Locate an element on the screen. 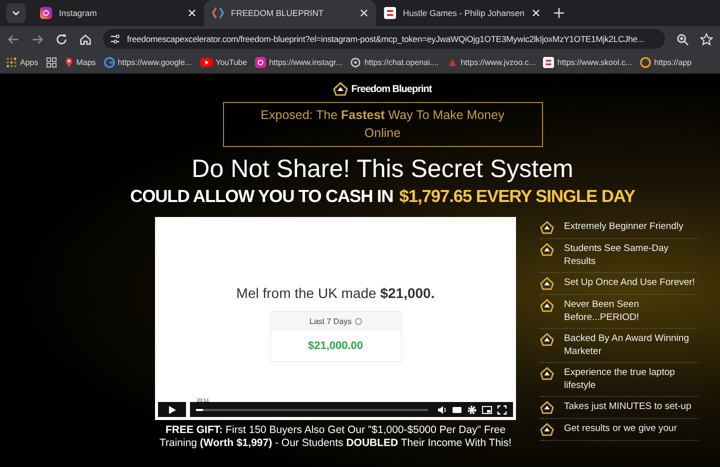 The image size is (720, 467). triangle-icon is located at coordinates (452, 62).